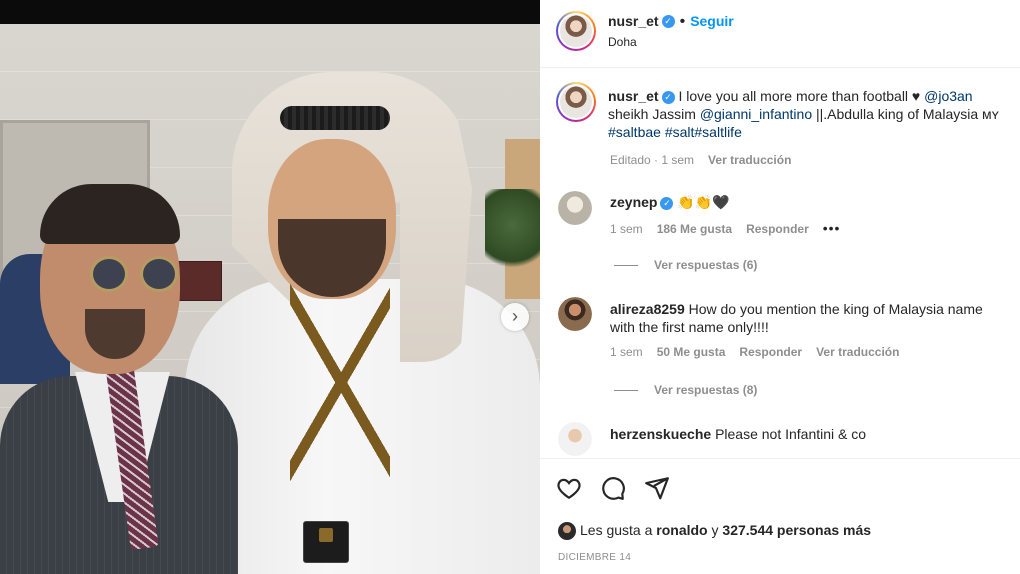 This screenshot has height=574, width=1020. Describe the element at coordinates (576, 31) in the screenshot. I see `avatar` at that location.